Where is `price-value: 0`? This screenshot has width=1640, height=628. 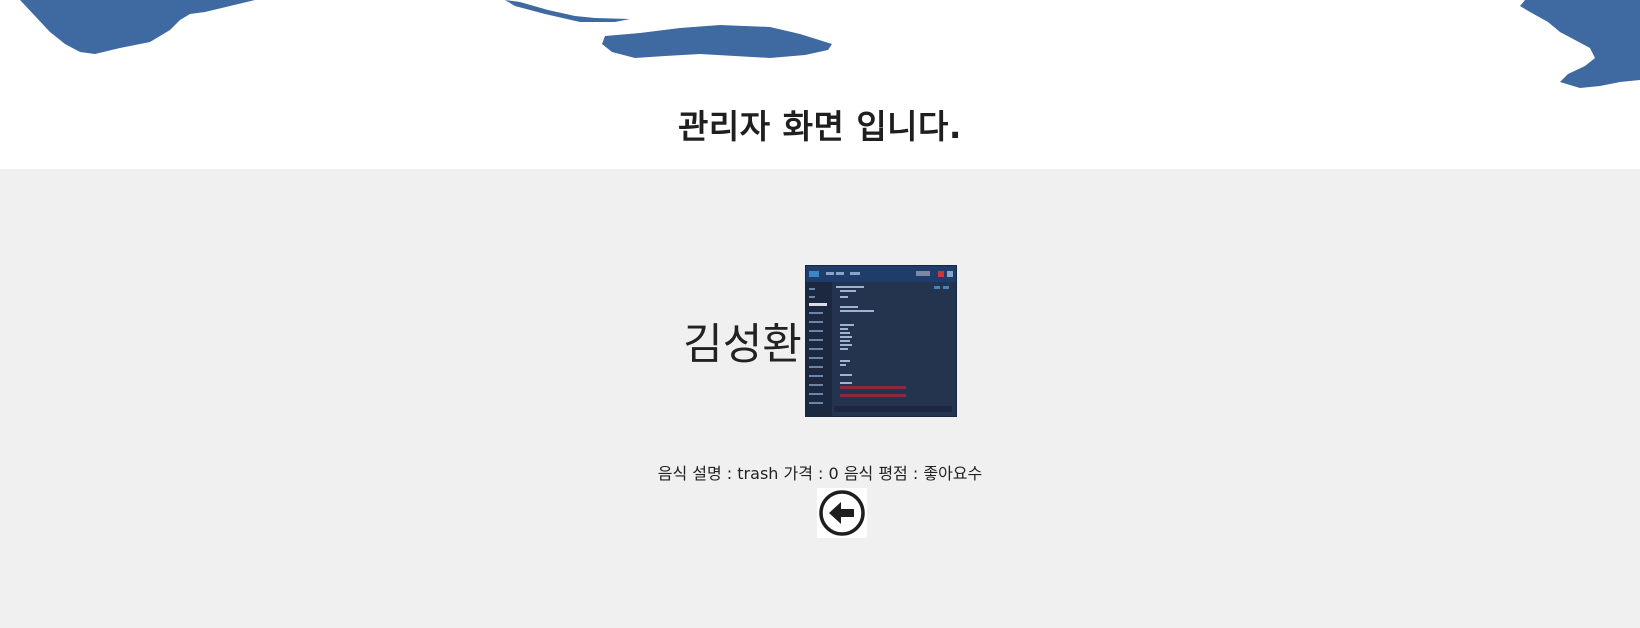 price-value: 0 is located at coordinates (833, 473).